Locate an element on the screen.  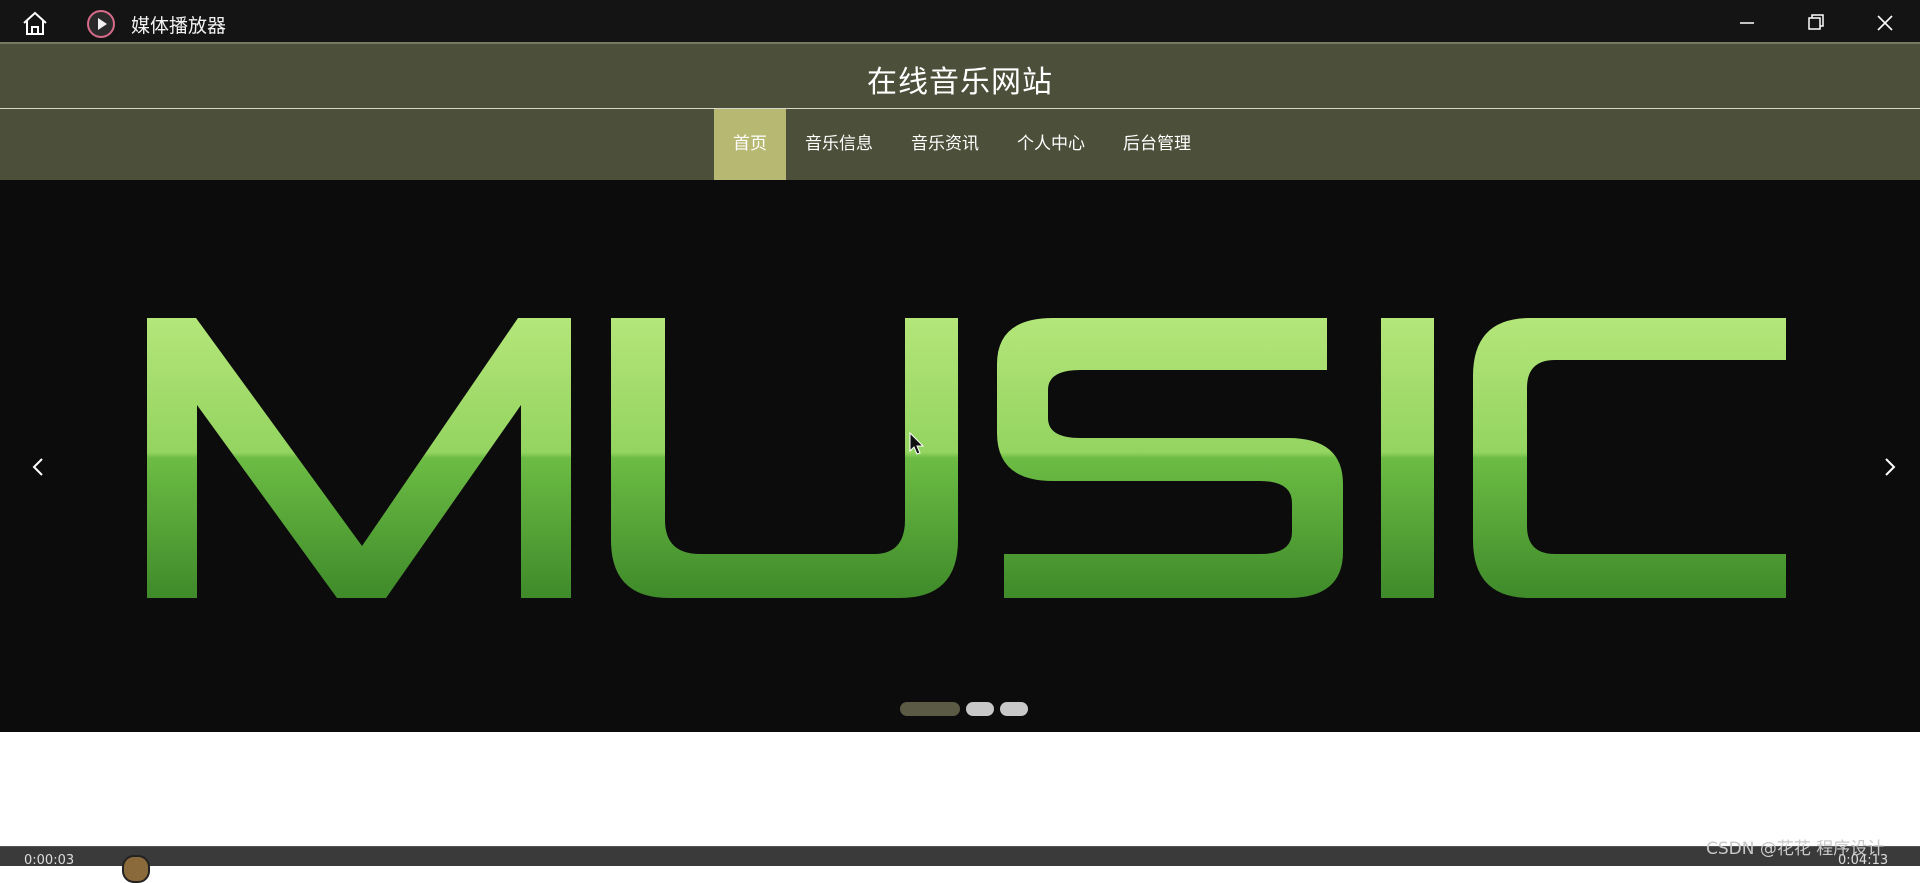
csdn-watermark: CSDN @花花 程序设计 is located at coordinates (1795, 849).